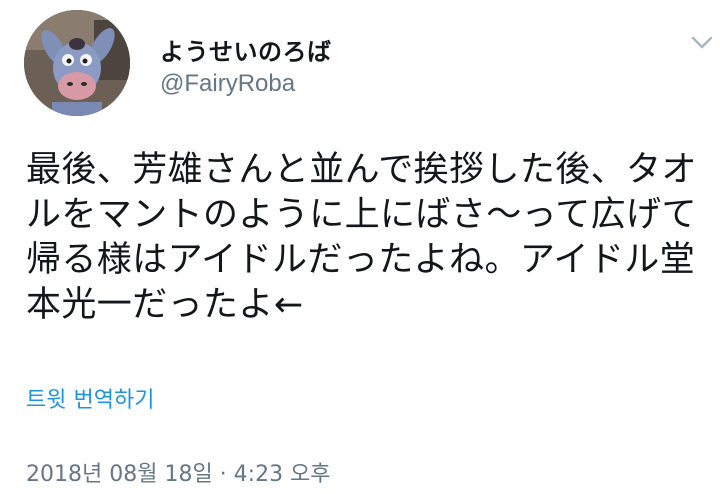 The width and height of the screenshot is (720, 494). I want to click on eeyore-avatar-icon, so click(77, 63).